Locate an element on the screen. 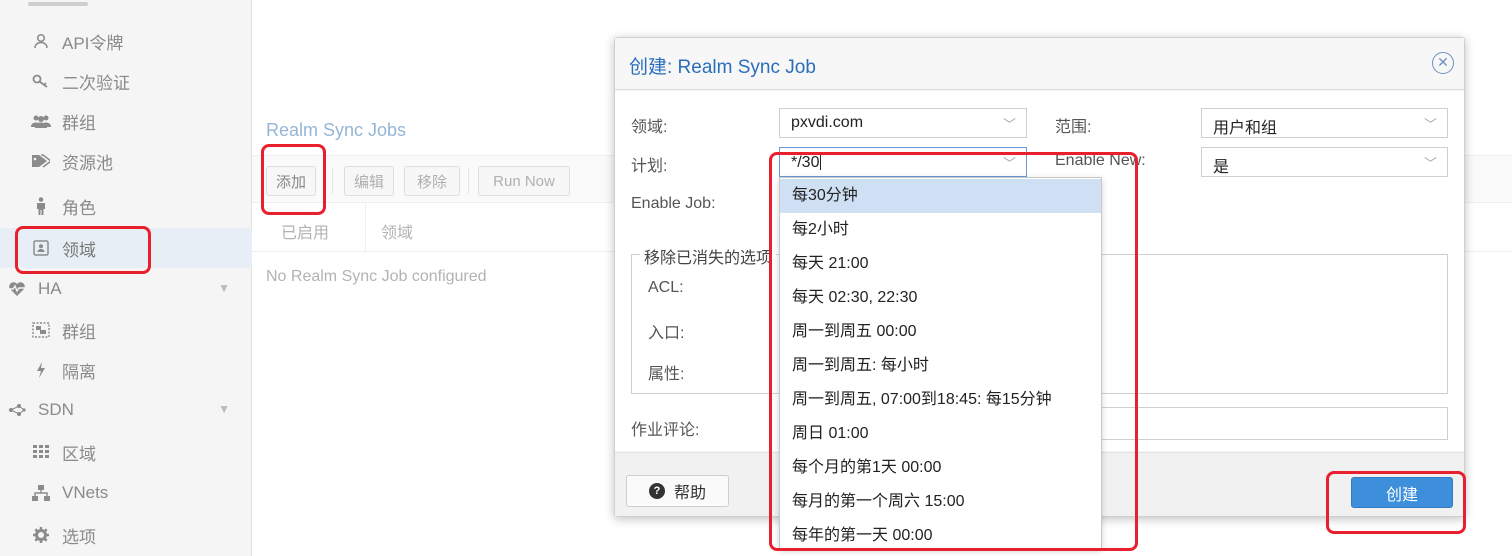 This screenshot has width=1512, height=556. column-separator is located at coordinates (365, 228).